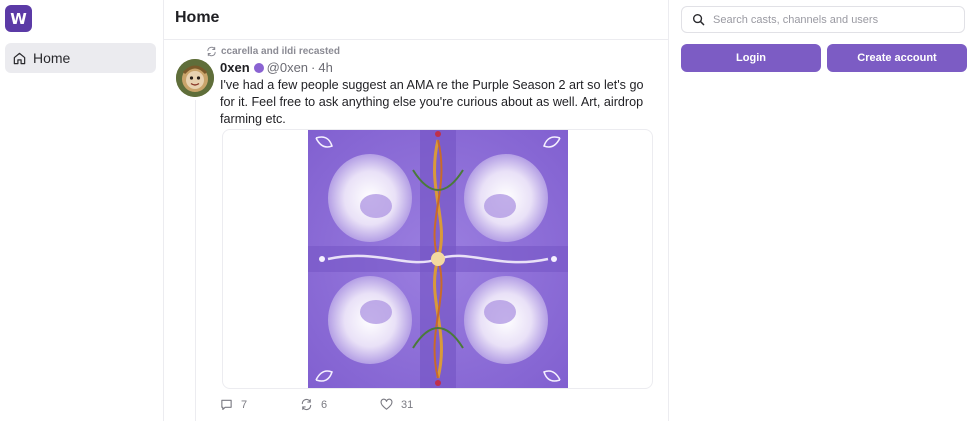 This screenshot has height=421, width=972. What do you see at coordinates (416, 39) in the screenshot?
I see `header-divider` at bounding box center [416, 39].